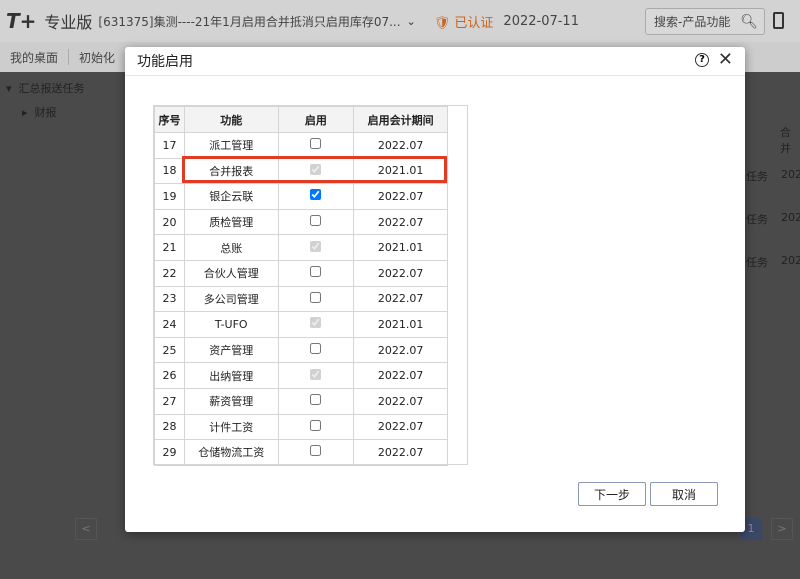  Describe the element at coordinates (782, 529) in the screenshot. I see `next-page-button: >` at that location.